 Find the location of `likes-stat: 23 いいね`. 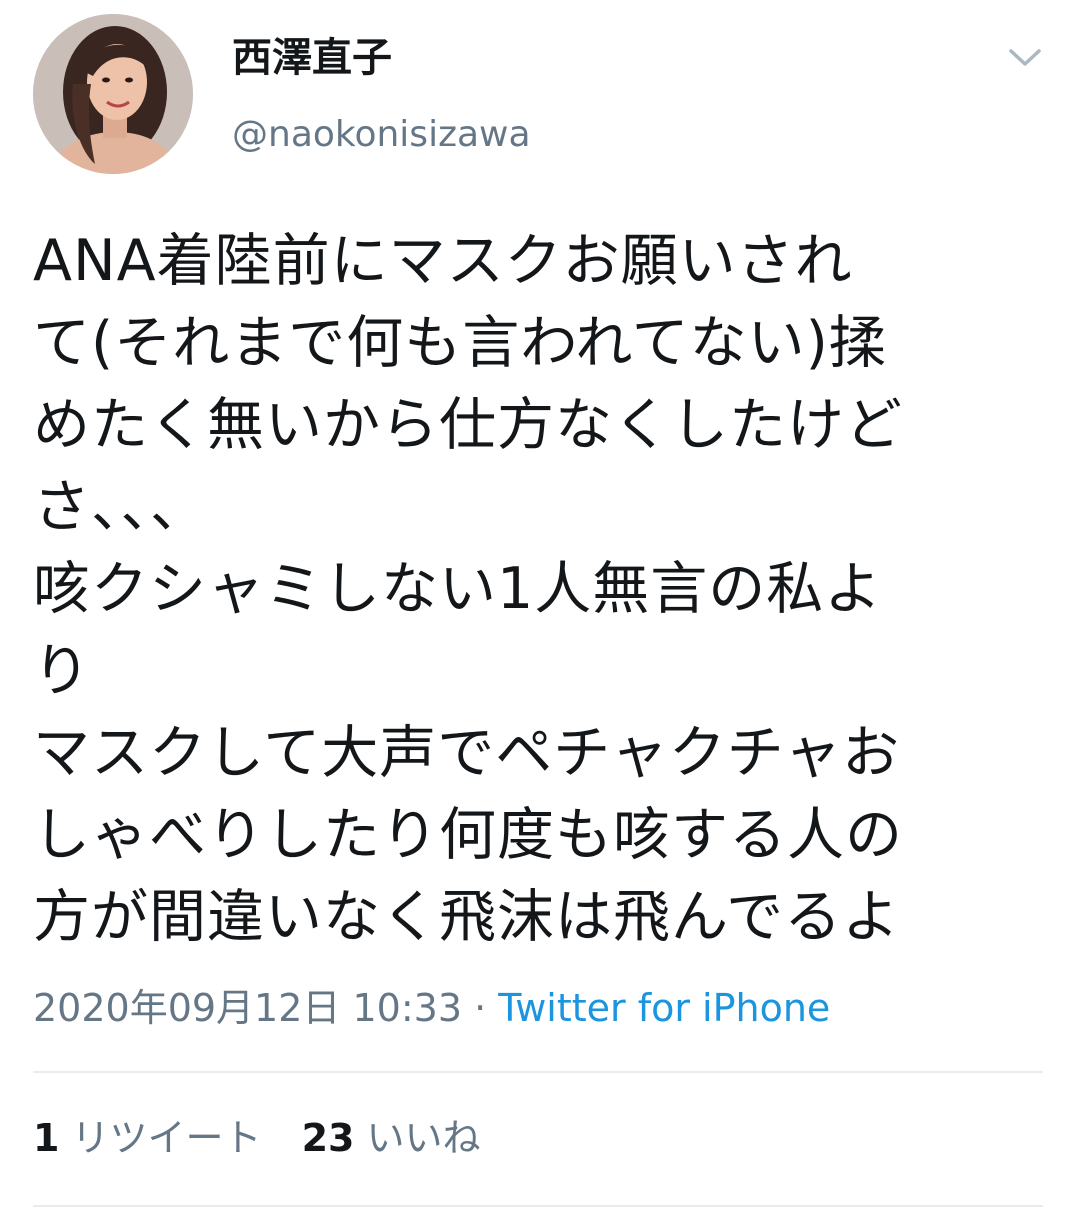

likes-stat: 23 いいね is located at coordinates (391, 1138).